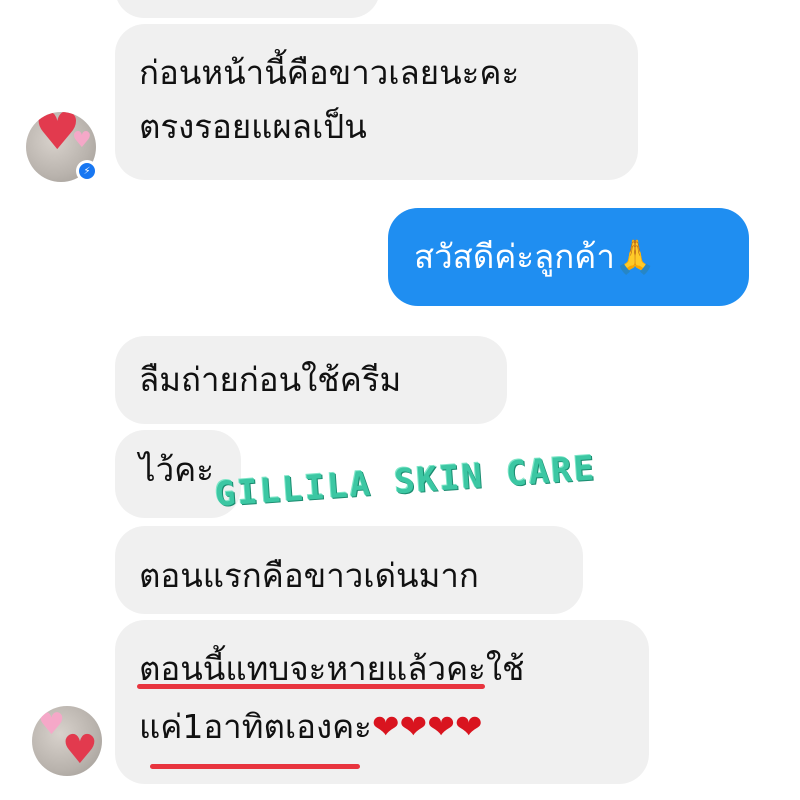 This screenshot has height=800, width=800. What do you see at coordinates (332, 668) in the screenshot?
I see `message-text: ตอนนี้แทบจะหายแล้วคะใช้` at bounding box center [332, 668].